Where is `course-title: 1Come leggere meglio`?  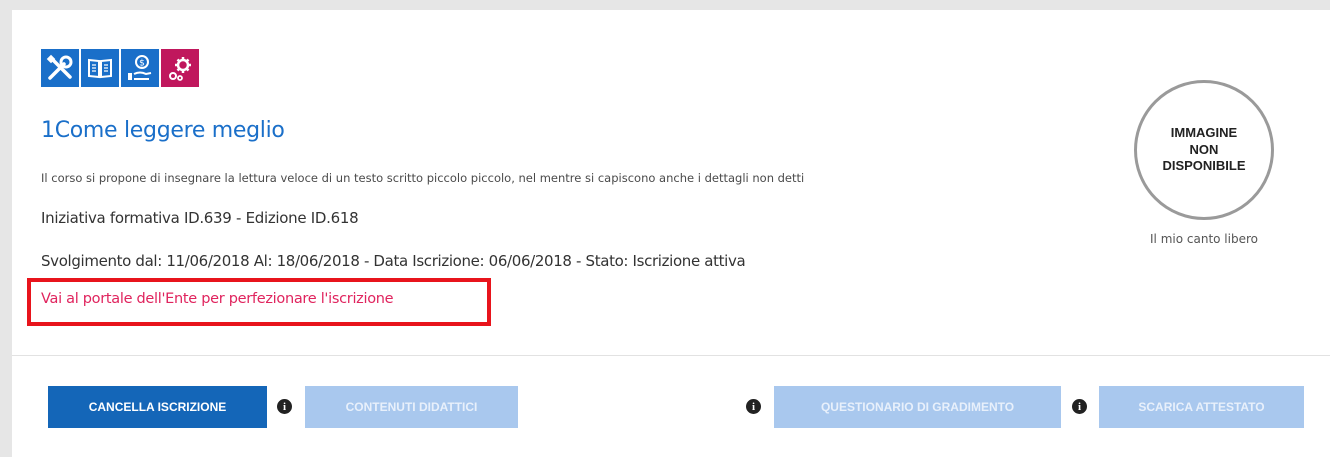 course-title: 1Come leggere meglio is located at coordinates (163, 130).